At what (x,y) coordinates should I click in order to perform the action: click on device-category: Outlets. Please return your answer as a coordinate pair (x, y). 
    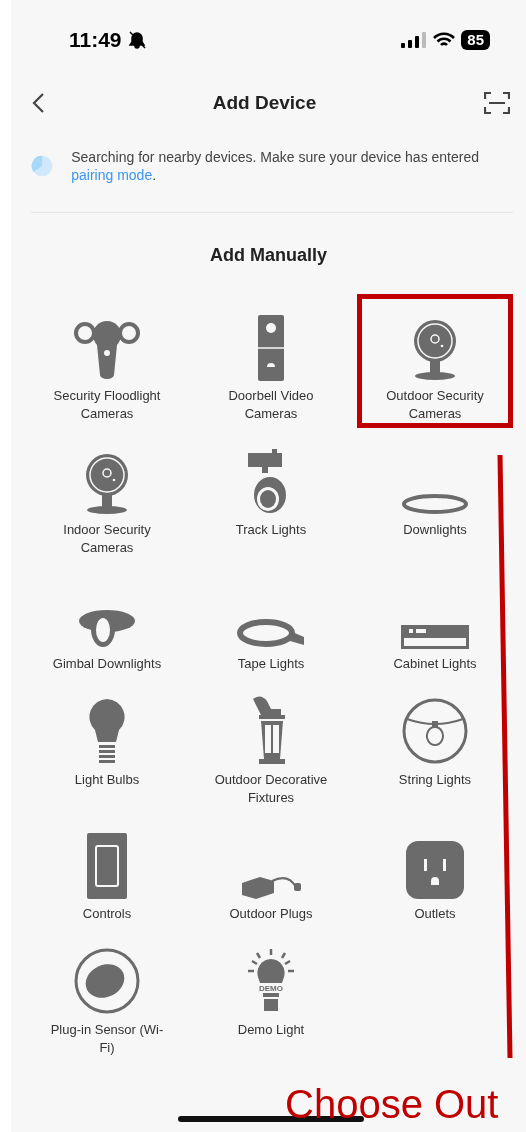
    Looking at the image, I should click on (435, 870).